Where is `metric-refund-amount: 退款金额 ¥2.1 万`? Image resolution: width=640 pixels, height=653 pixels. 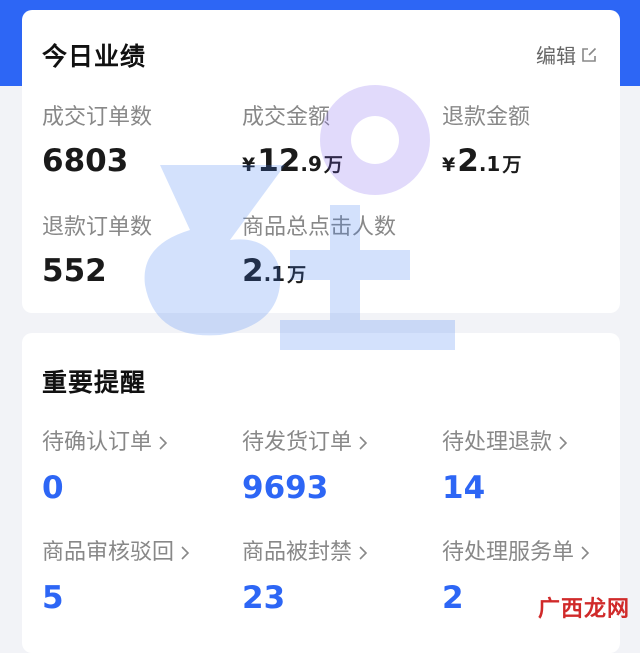
metric-refund-amount: 退款金额 ¥2.1 万 is located at coordinates (537, 143).